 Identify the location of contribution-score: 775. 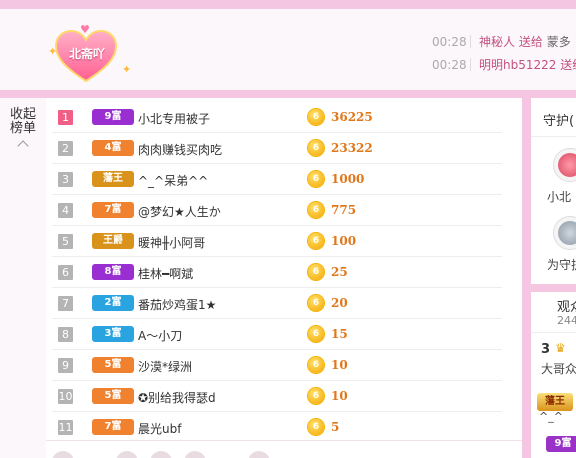
(344, 210).